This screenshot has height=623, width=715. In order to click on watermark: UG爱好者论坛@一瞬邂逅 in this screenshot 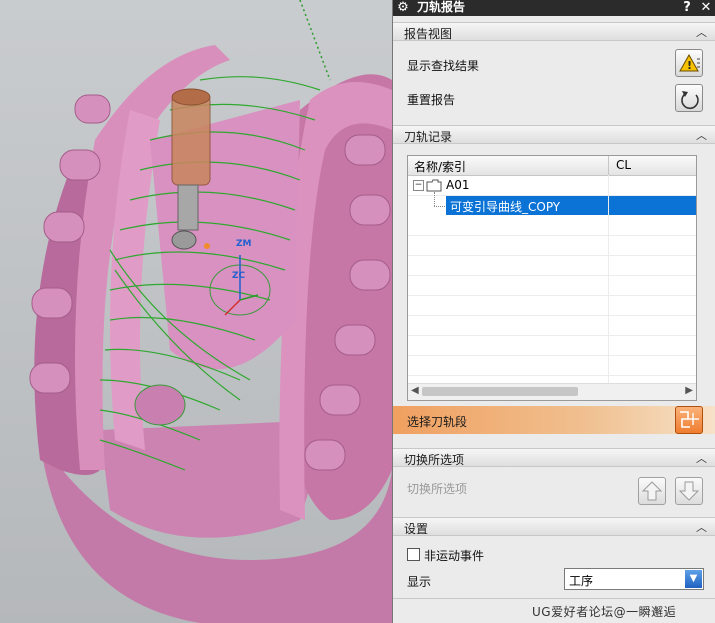, I will do `click(604, 612)`.